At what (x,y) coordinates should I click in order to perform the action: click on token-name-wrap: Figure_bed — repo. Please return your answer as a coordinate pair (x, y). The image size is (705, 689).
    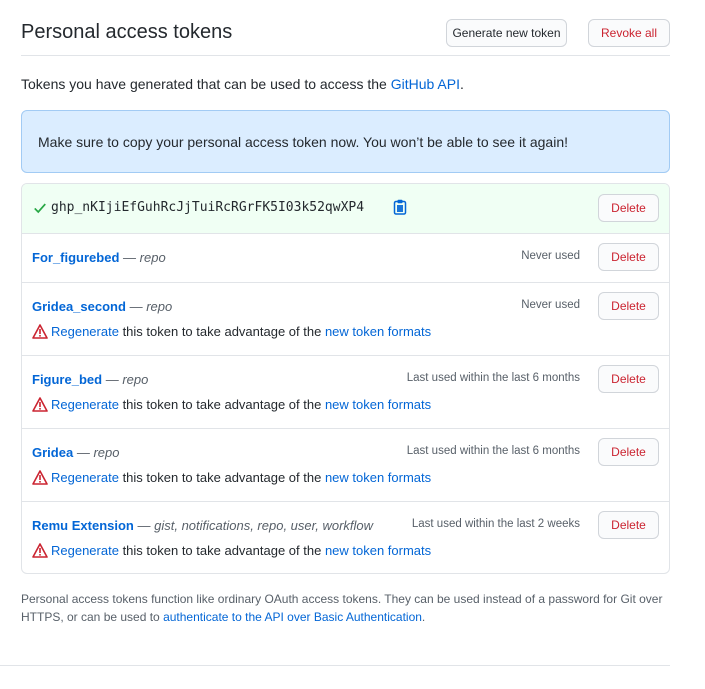
    Looking at the image, I should click on (90, 379).